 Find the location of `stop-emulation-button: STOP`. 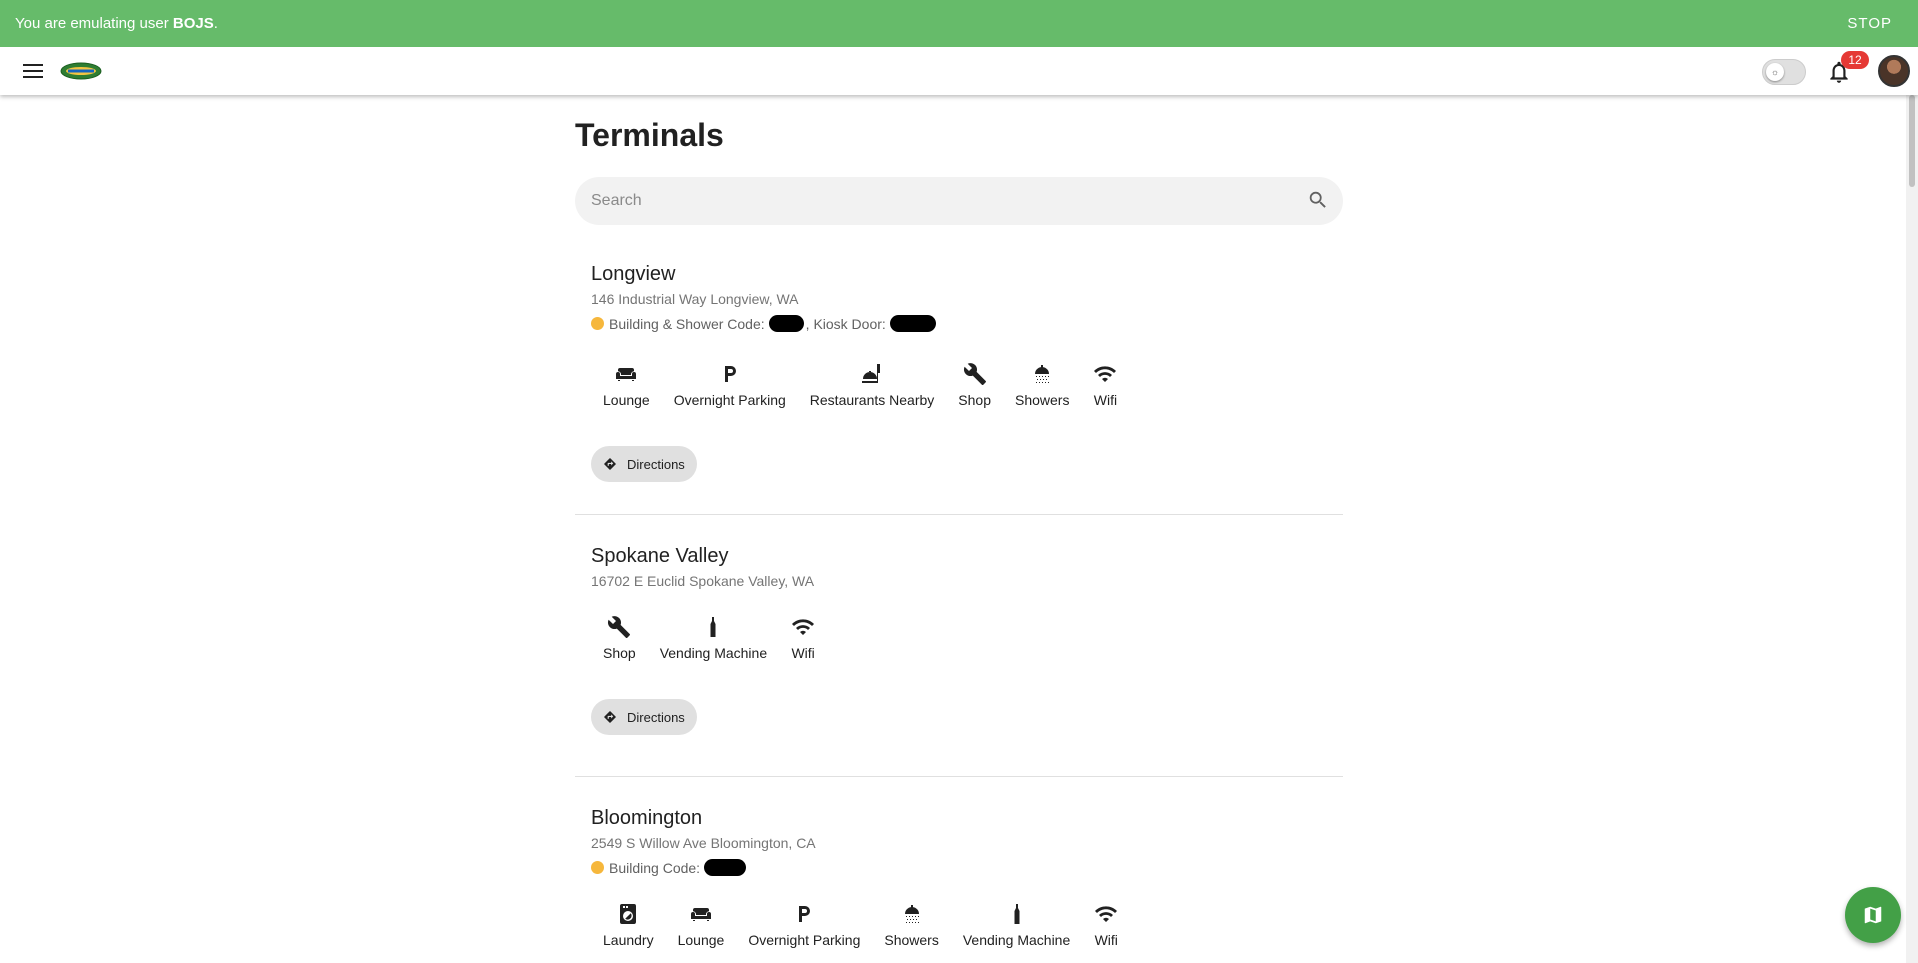

stop-emulation-button: STOP is located at coordinates (1869, 23).